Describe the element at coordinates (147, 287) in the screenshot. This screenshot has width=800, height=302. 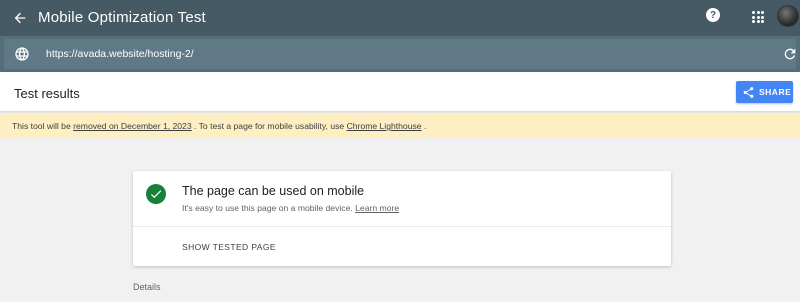
I see `details-label: Details` at that location.